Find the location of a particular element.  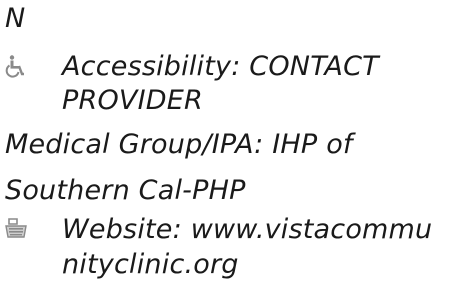

accessibility-label-continued: PROVIDER is located at coordinates (132, 100).